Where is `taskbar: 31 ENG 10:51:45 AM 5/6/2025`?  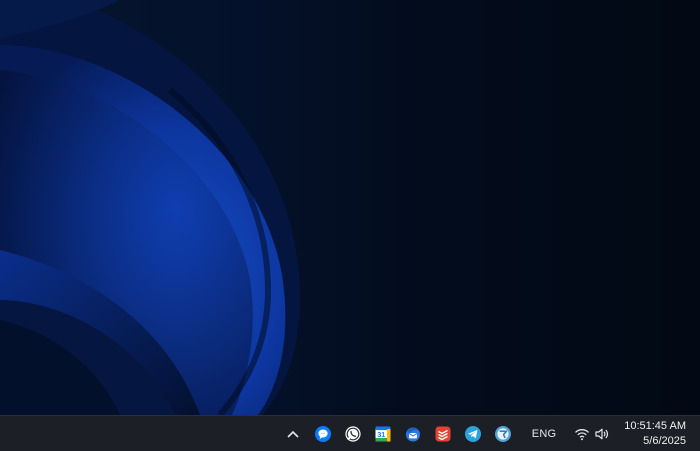 taskbar: 31 ENG 10:51:45 AM 5/6/2025 is located at coordinates (350, 433).